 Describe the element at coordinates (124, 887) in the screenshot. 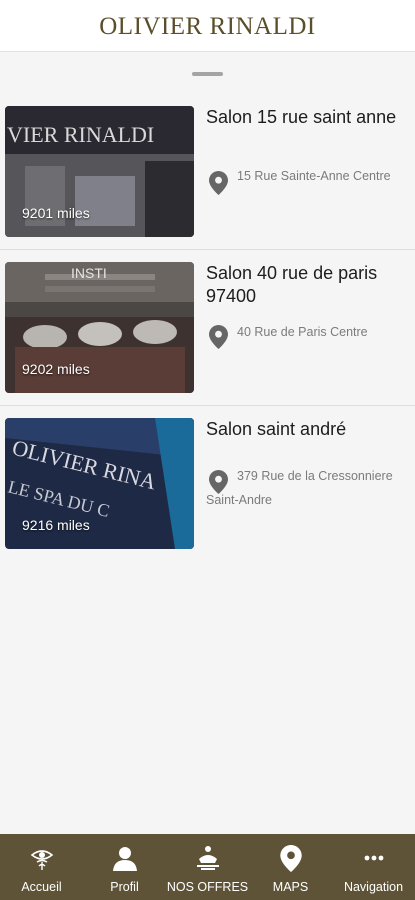

I see `tab-label: Profil` at that location.